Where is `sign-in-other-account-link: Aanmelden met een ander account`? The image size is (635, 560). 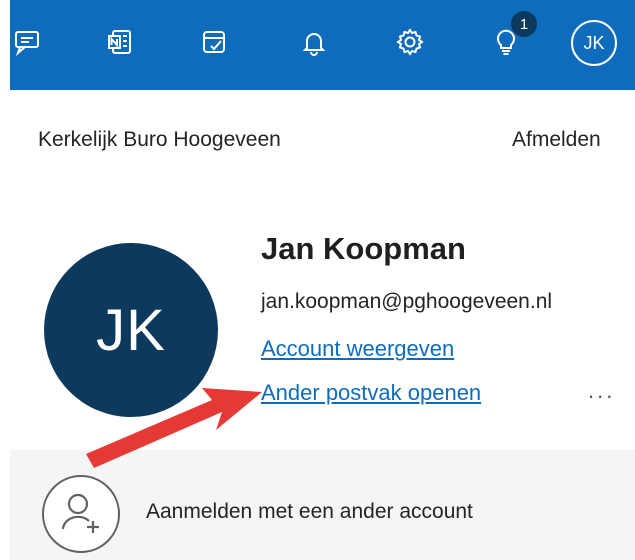
sign-in-other-account-link: Aanmelden met een ander account is located at coordinates (309, 512).